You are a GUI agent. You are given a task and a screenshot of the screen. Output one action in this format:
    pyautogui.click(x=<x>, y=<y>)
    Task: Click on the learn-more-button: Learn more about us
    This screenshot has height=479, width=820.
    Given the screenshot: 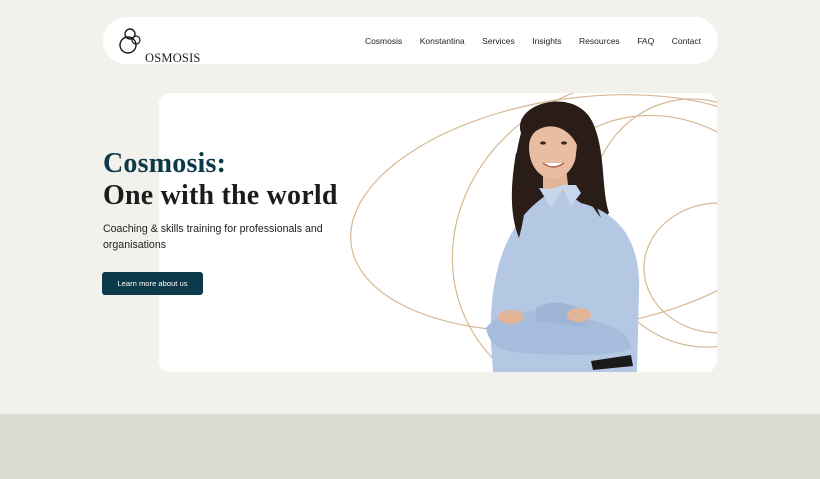 What is the action you would take?
    pyautogui.click(x=152, y=283)
    